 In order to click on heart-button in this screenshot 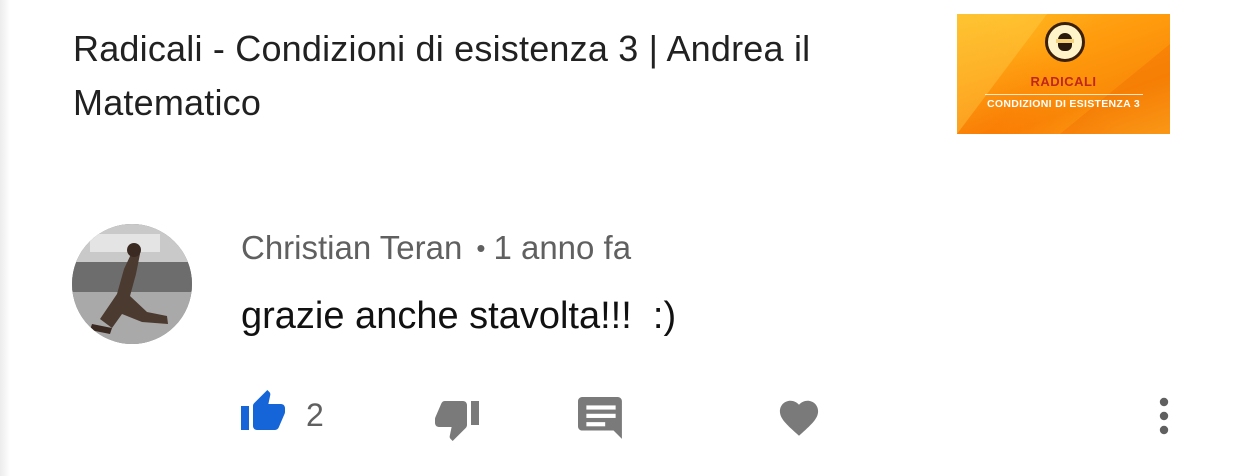, I will do `click(799, 416)`.